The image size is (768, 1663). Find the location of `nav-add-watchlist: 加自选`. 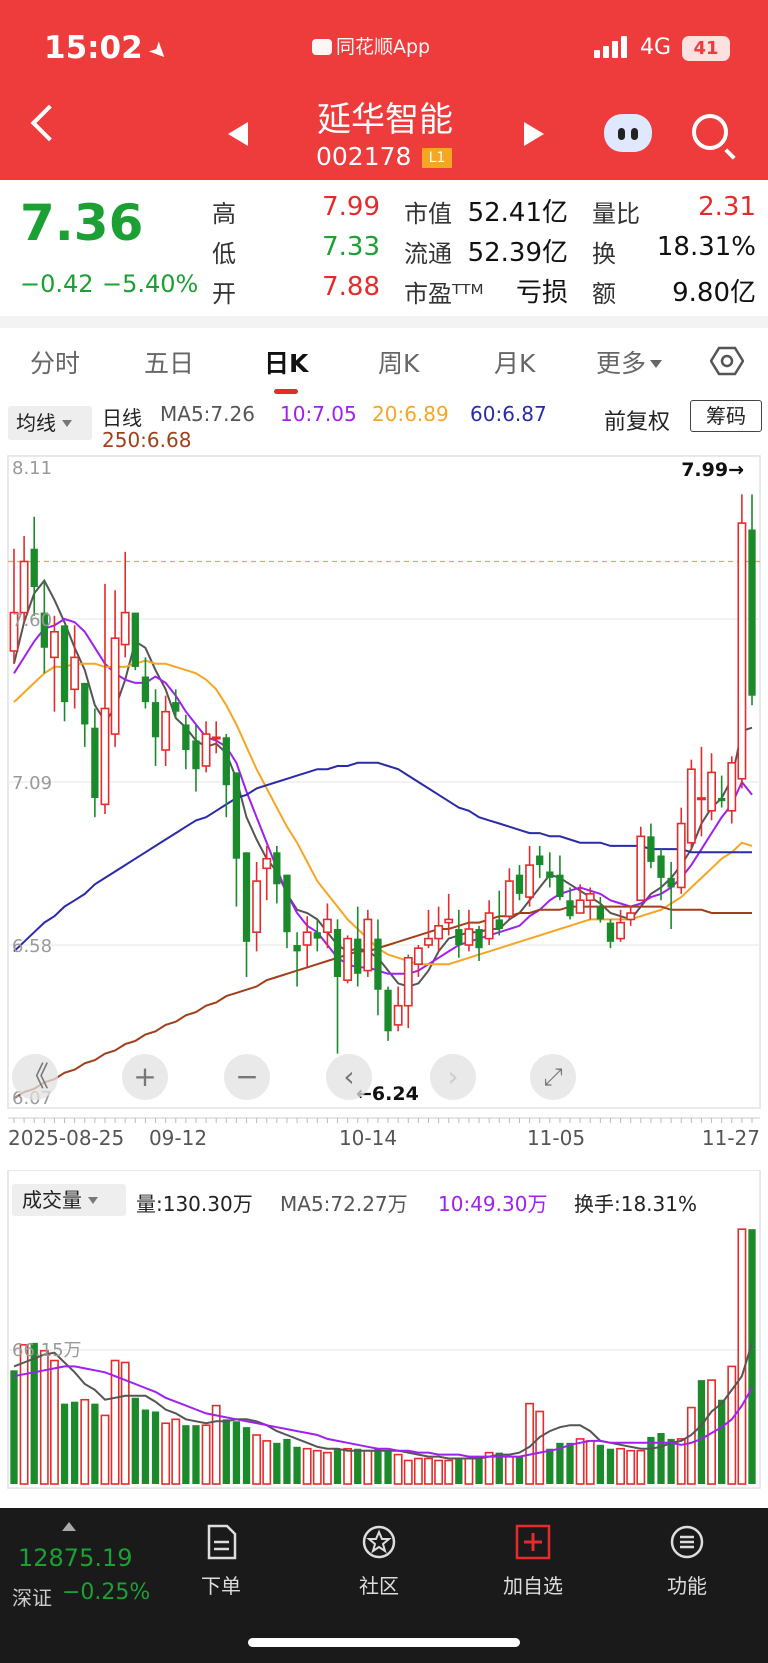

nav-add-watchlist: 加自选 is located at coordinates (533, 1561).